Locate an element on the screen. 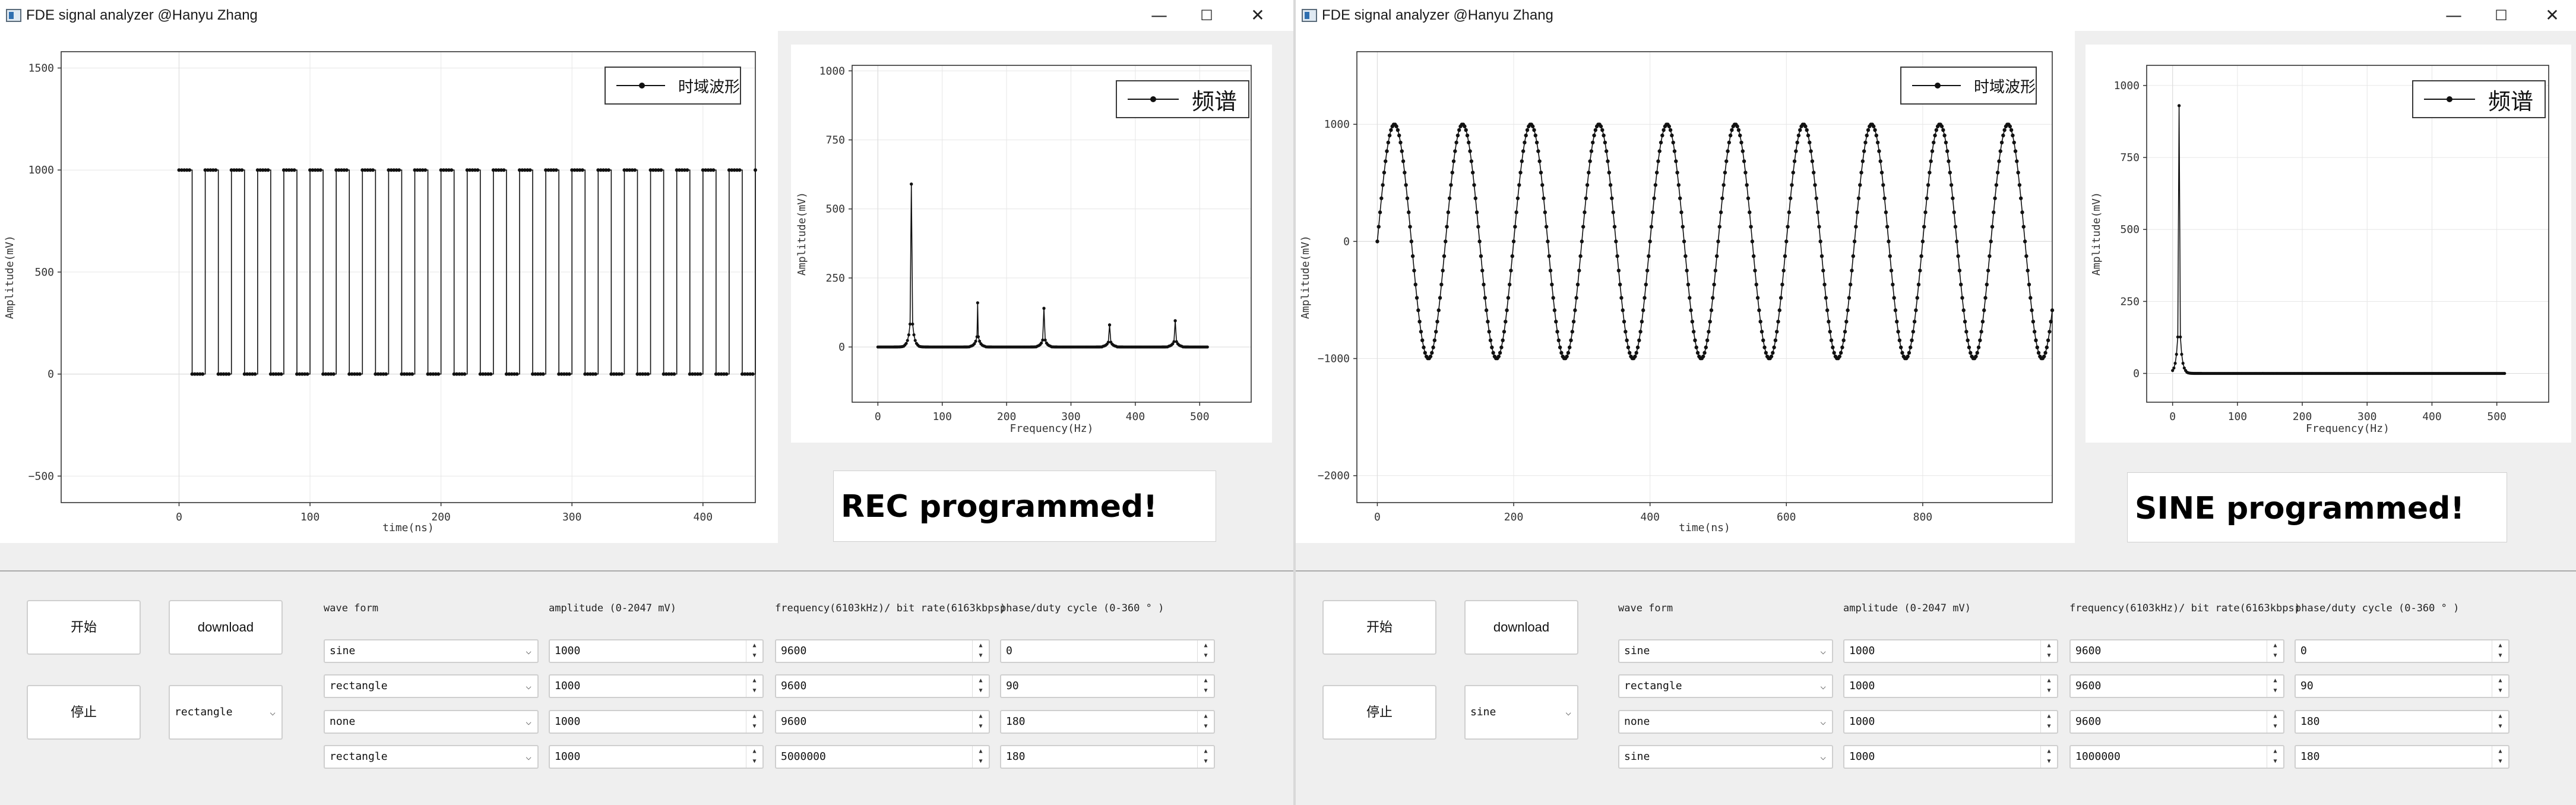  frequency-spinbox-value: 9600 is located at coordinates (2088, 721).